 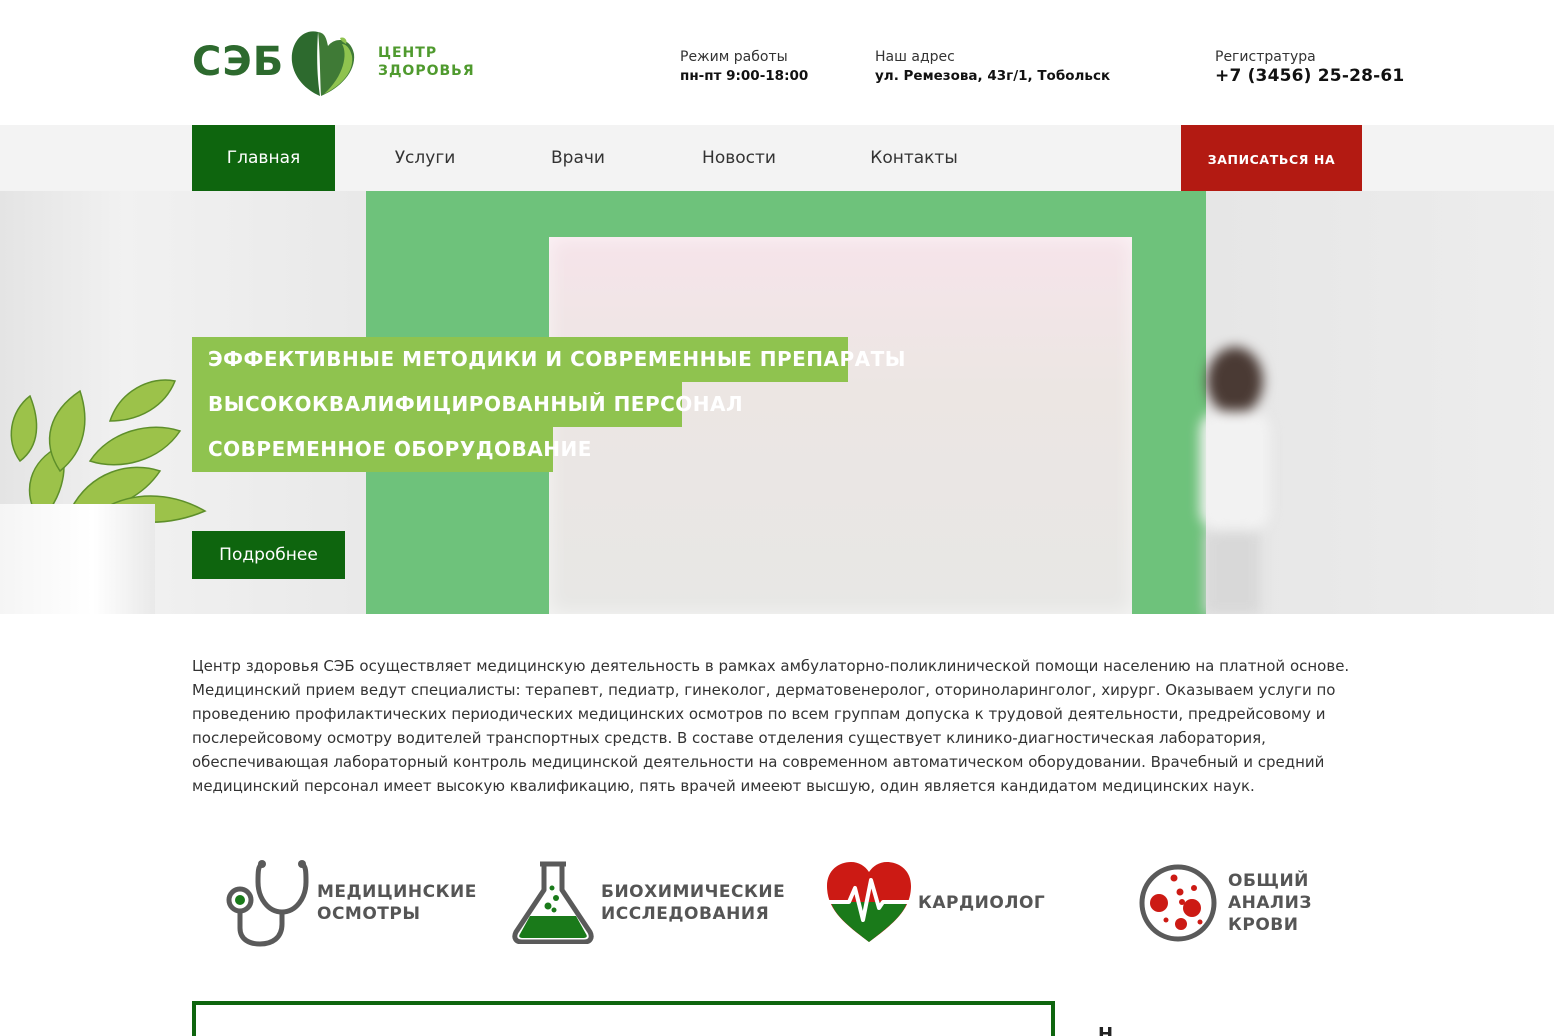 I want to click on feature-label-line: МЕДИЦИНСКИЕ, so click(x=397, y=892).